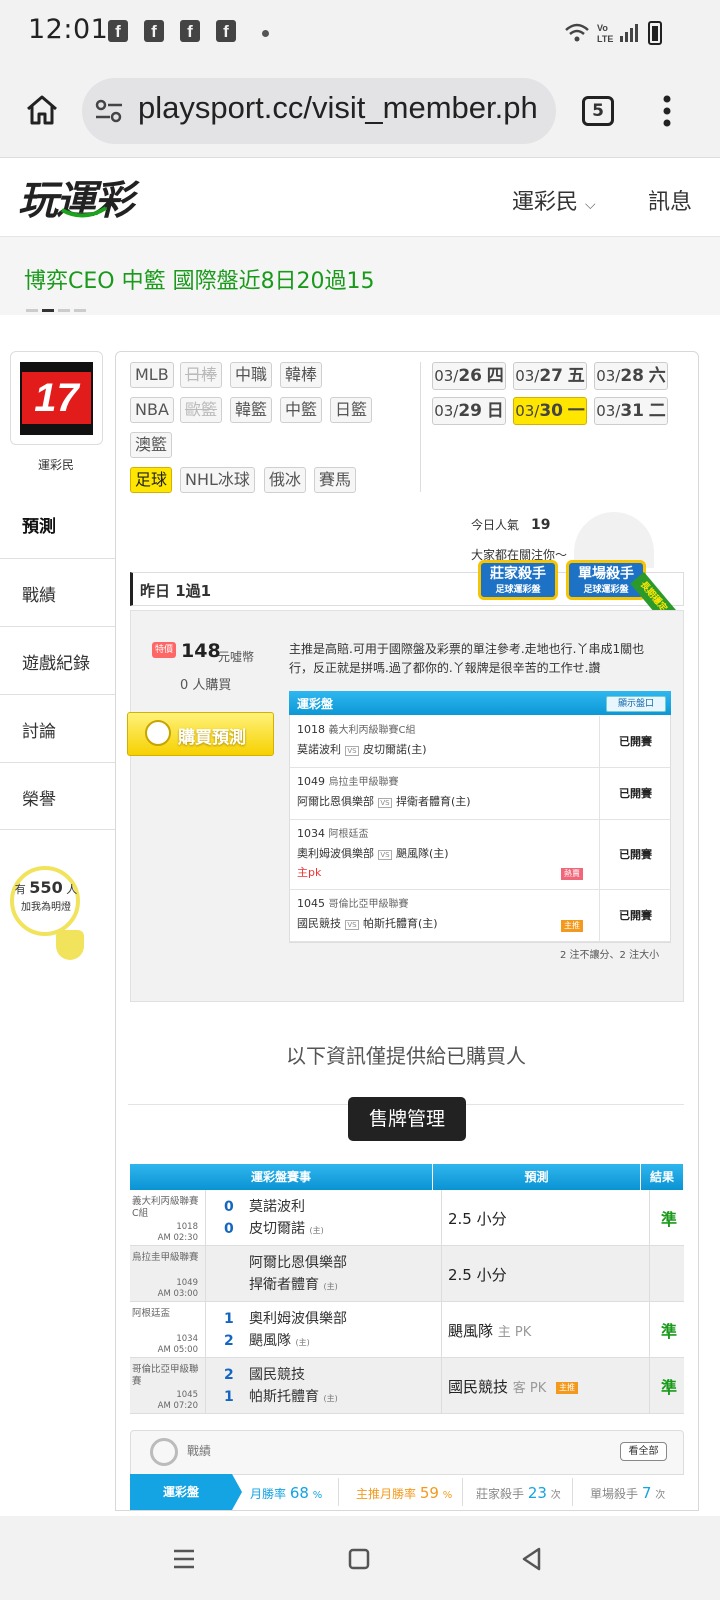 Image resolution: width=720 pixels, height=1600 pixels. Describe the element at coordinates (152, 375) in the screenshot. I see `league-tag: MLB` at that location.